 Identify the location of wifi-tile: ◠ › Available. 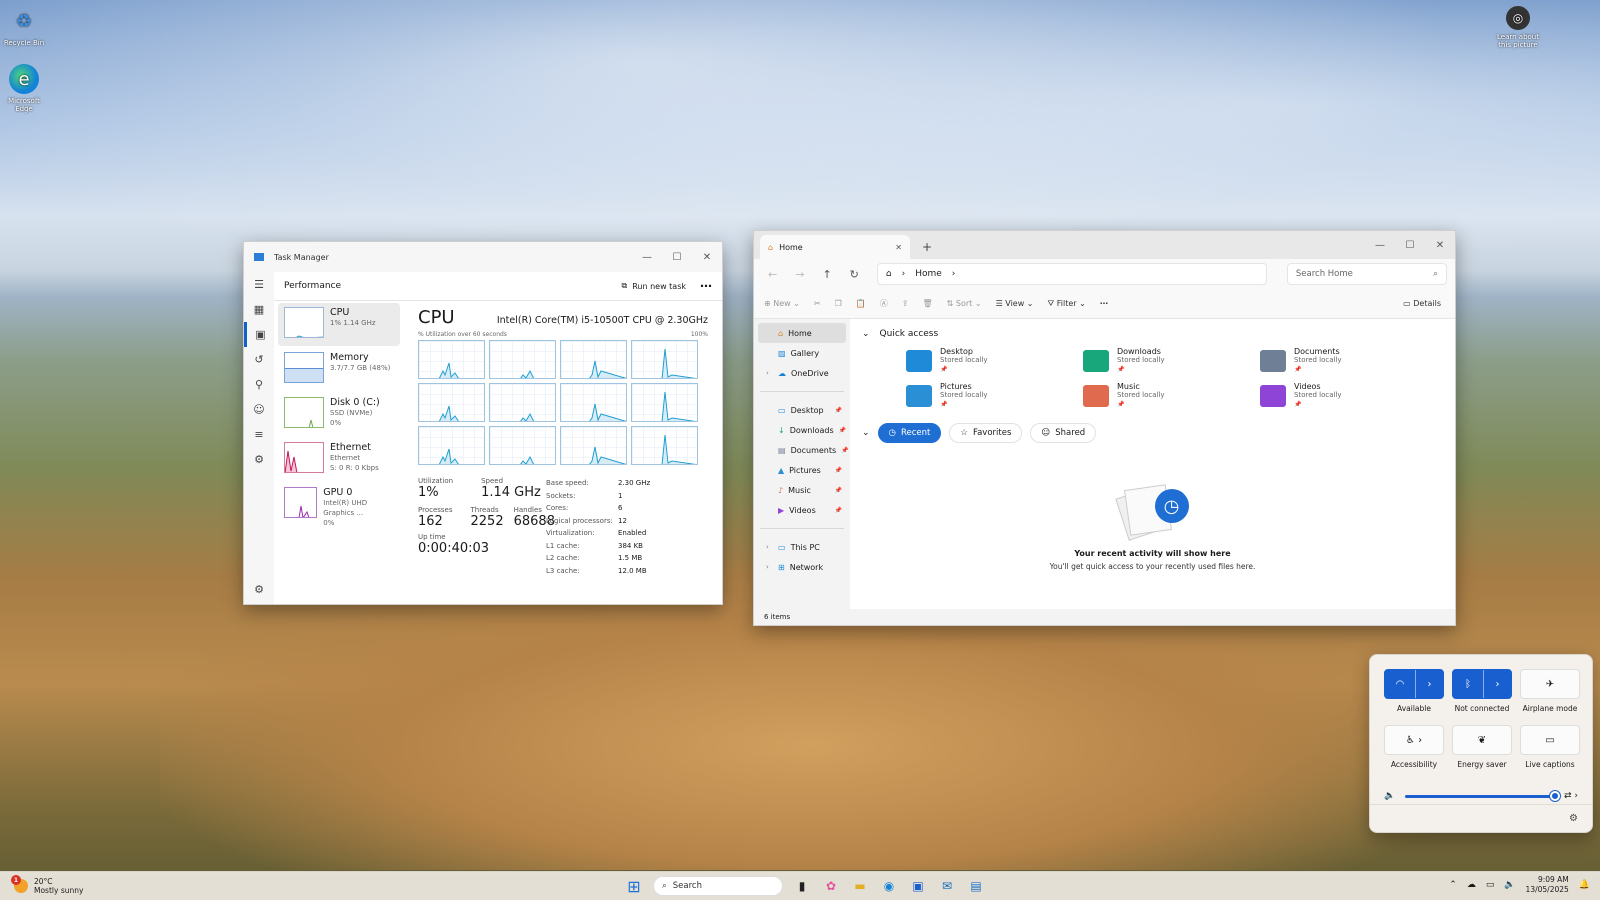
(1414, 691).